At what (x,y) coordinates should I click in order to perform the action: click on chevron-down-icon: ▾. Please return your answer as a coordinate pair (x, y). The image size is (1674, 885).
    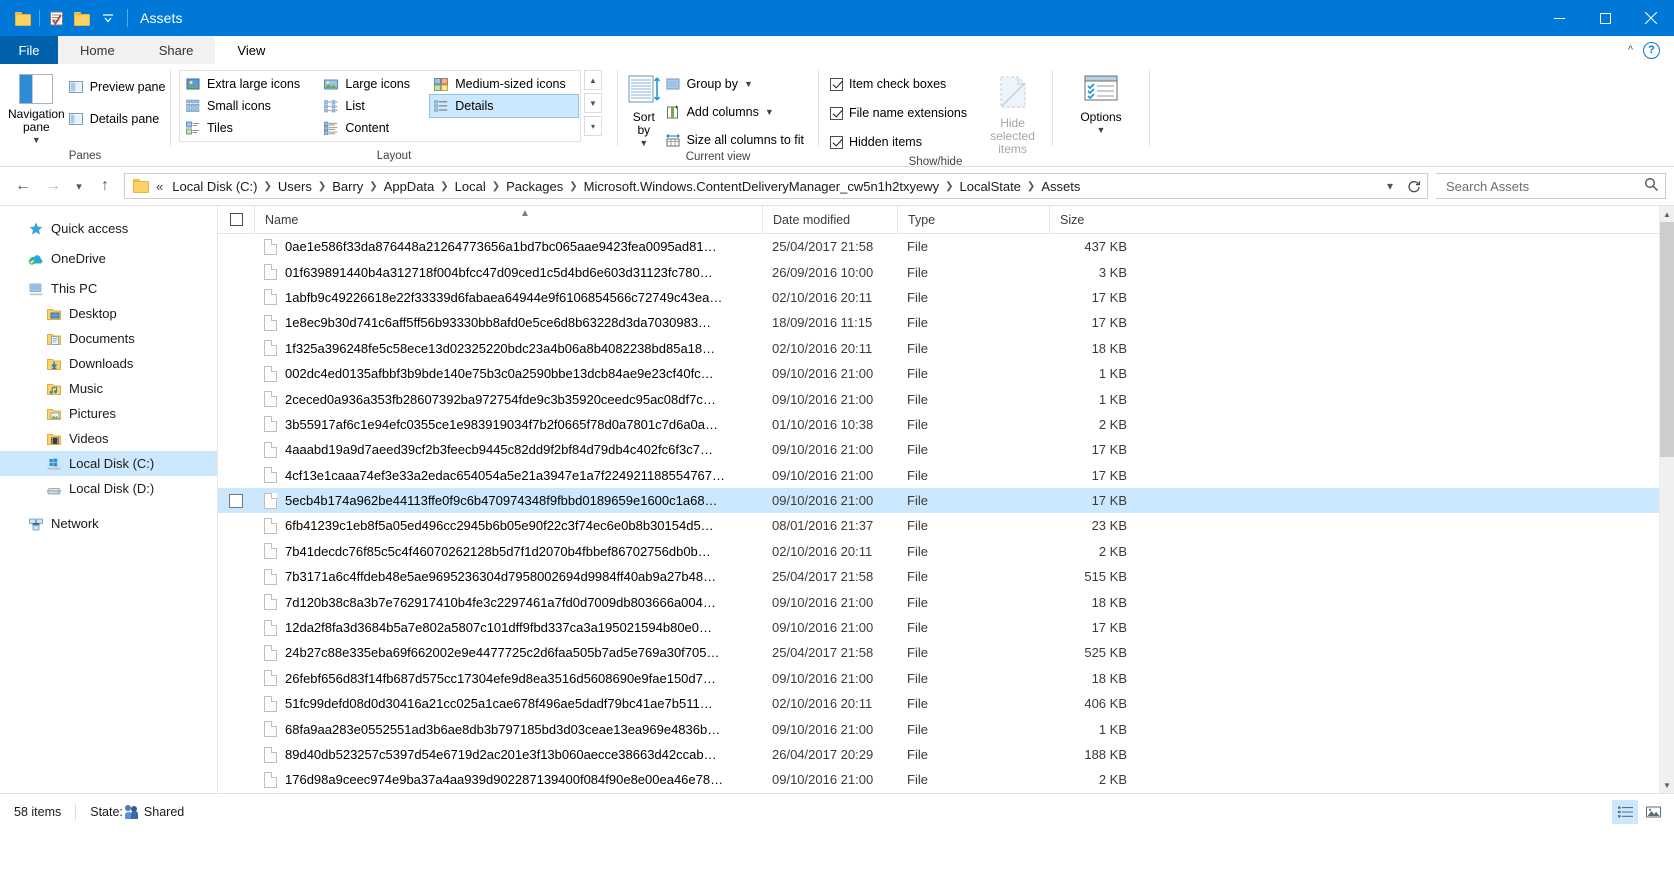
    Looking at the image, I should click on (1390, 186).